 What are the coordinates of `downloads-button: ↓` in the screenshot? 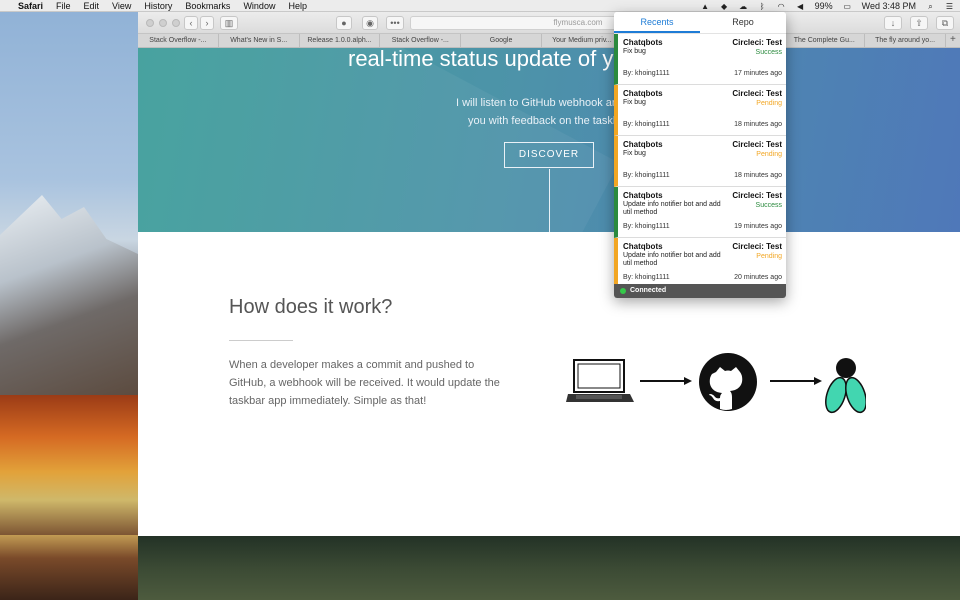 It's located at (893, 23).